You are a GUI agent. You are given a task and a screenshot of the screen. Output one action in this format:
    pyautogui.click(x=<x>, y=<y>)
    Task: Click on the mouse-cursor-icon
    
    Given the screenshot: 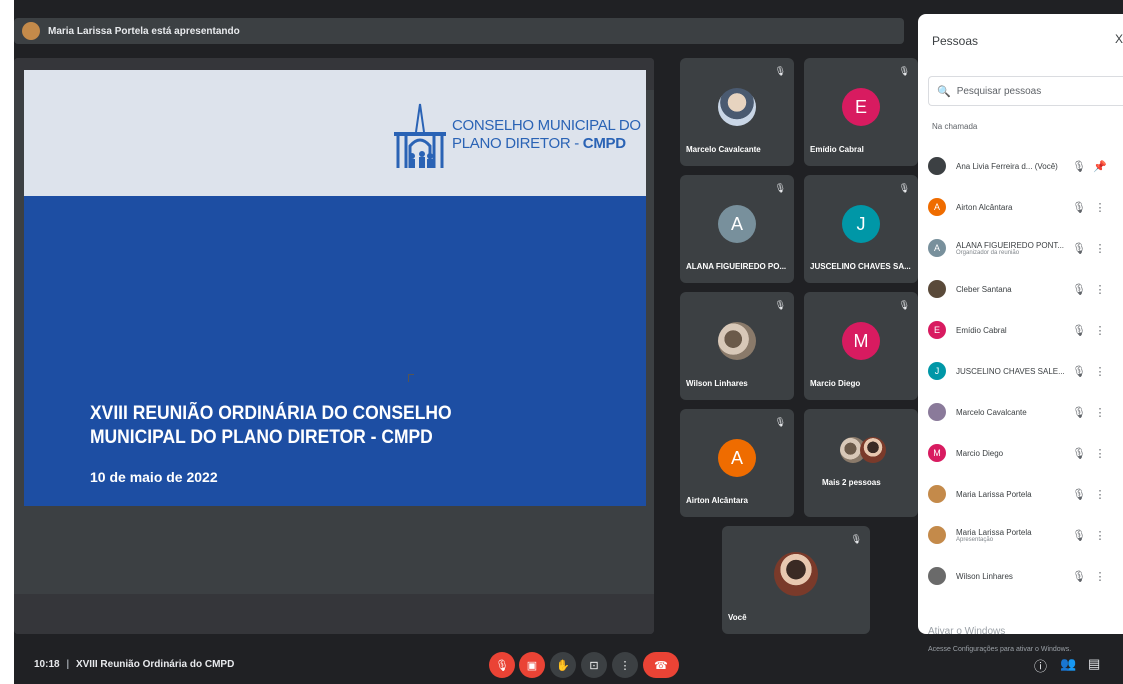 What is the action you would take?
    pyautogui.click(x=411, y=378)
    